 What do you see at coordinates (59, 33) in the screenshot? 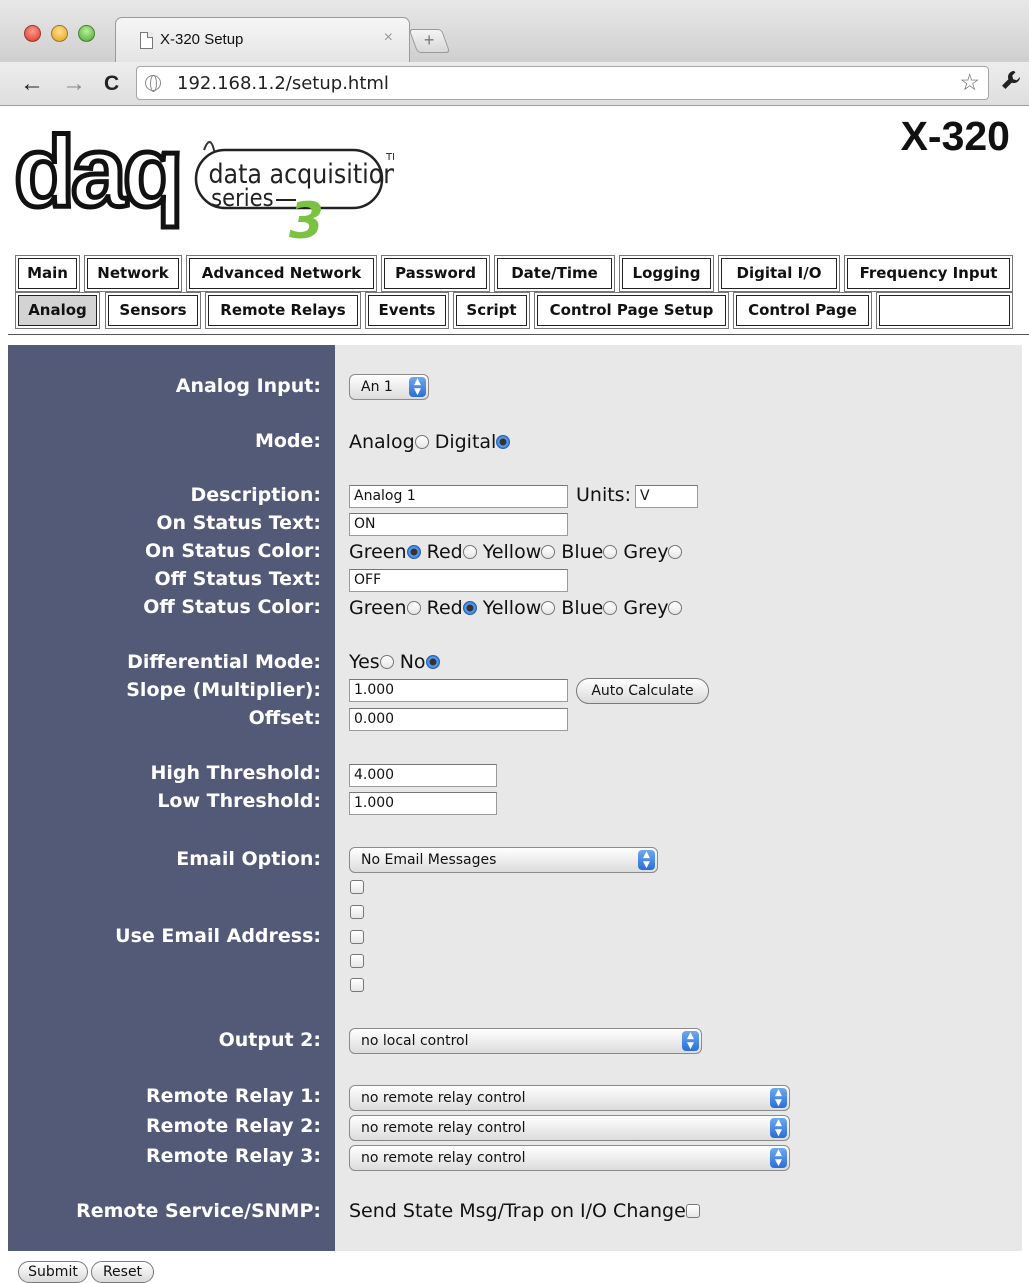
I see `minimize-window-button` at bounding box center [59, 33].